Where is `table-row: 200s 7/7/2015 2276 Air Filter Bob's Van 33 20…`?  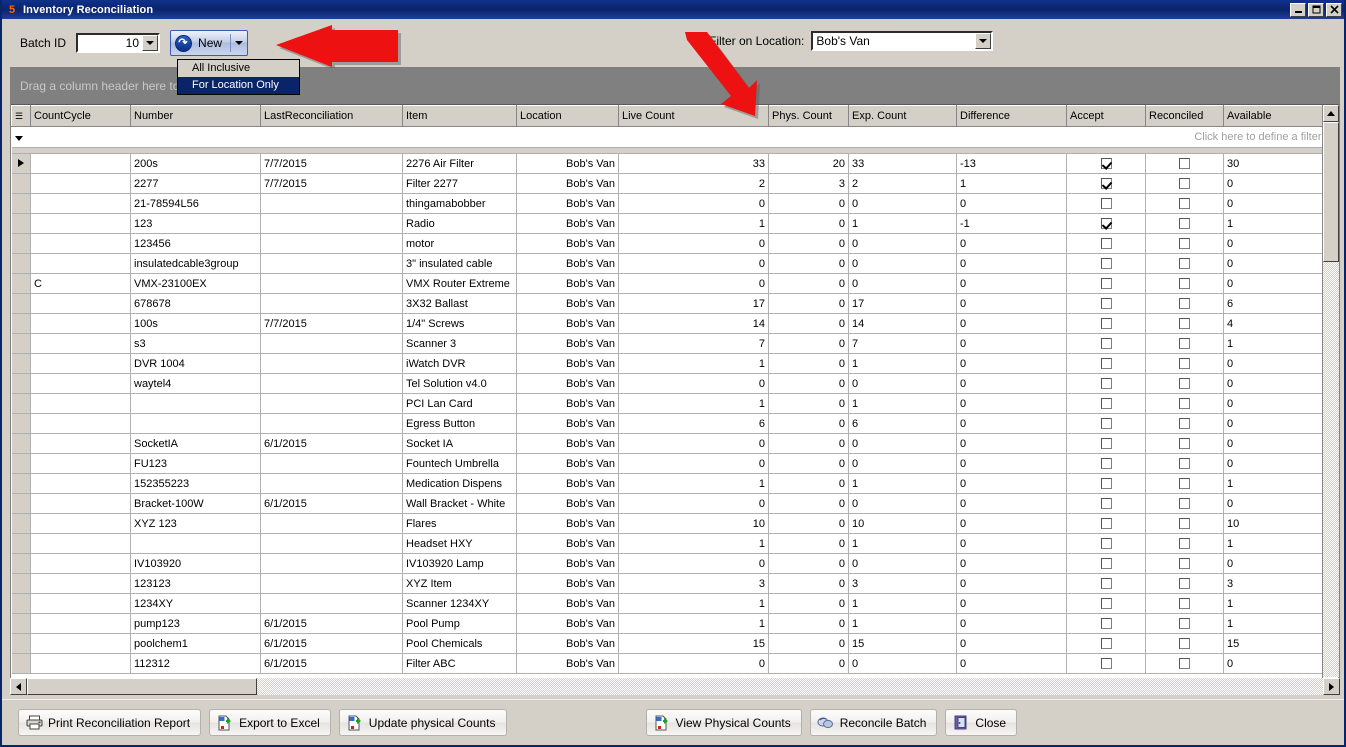
table-row: 200s 7/7/2015 2276 Air Filter Bob's Van 33 20… is located at coordinates (666, 163).